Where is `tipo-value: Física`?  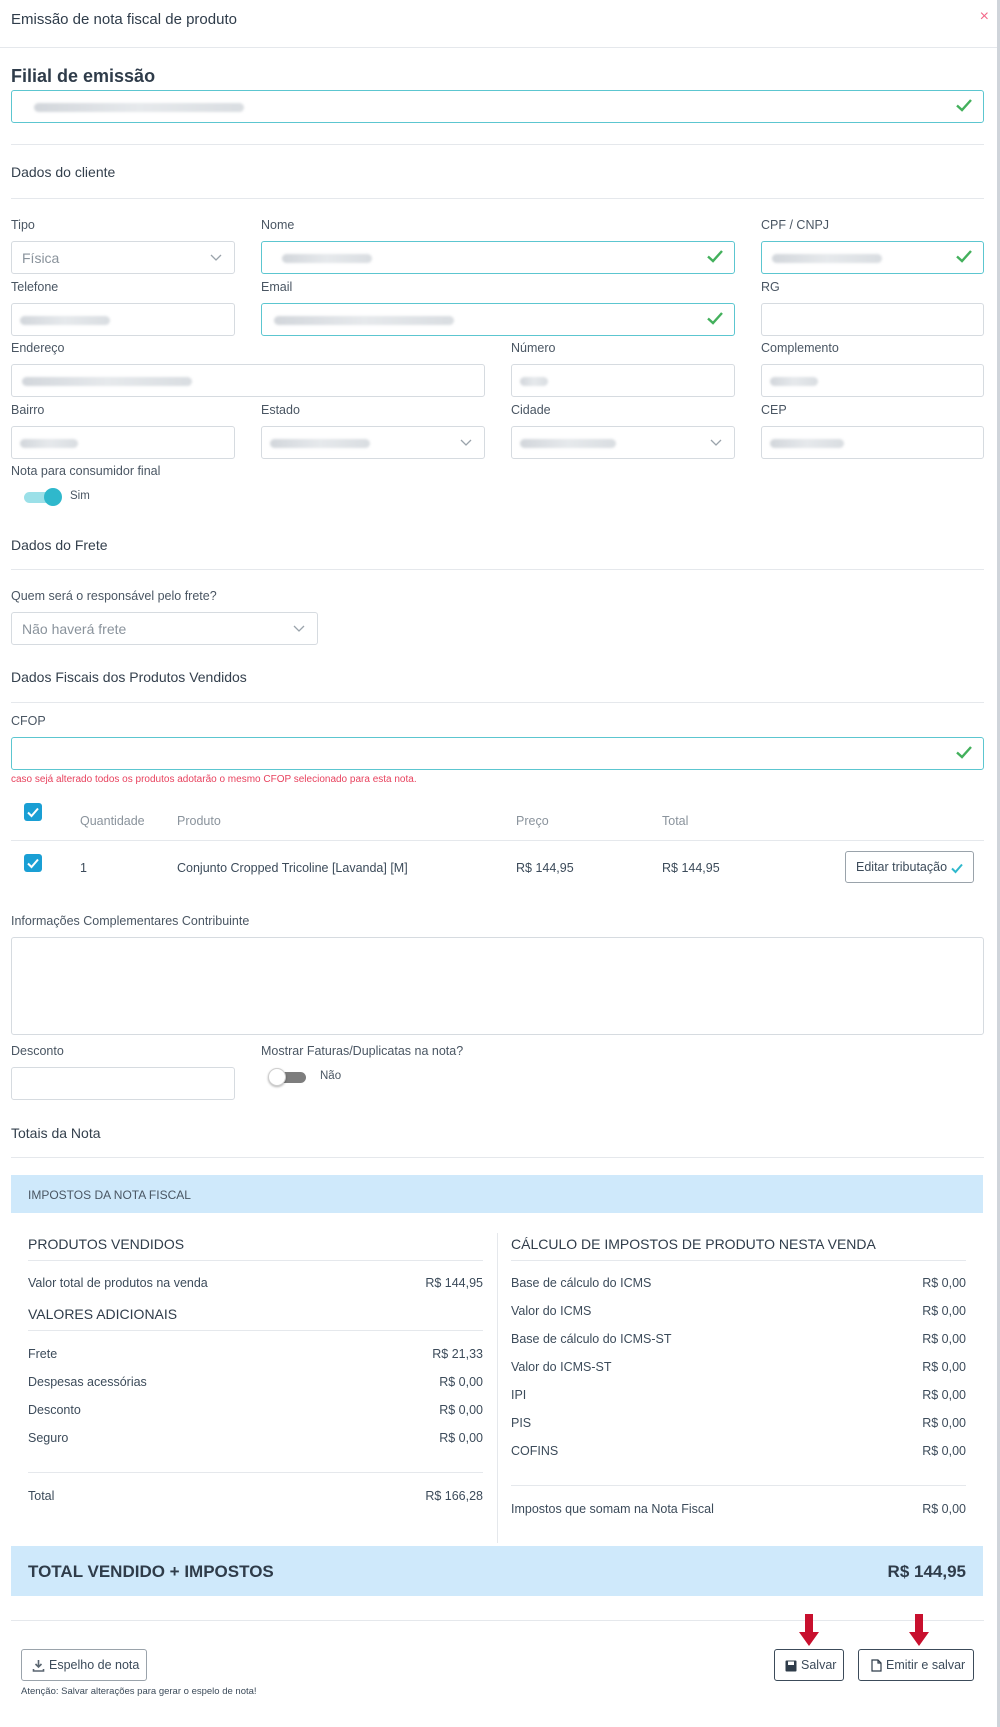
tipo-value: Física is located at coordinates (41, 258).